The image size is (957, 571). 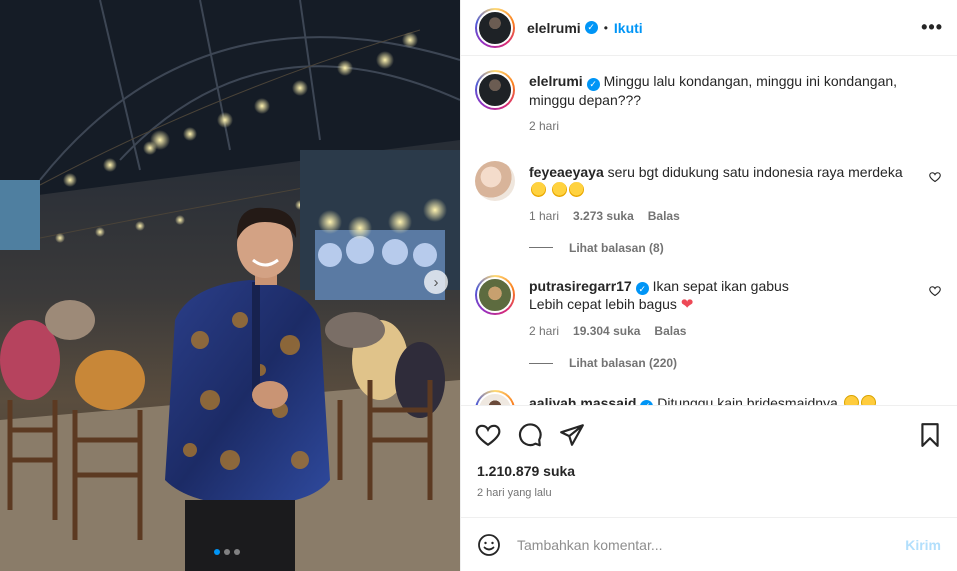 I want to click on comment-text-line-2: Lebih cepat lebih bagus, so click(x=603, y=304).